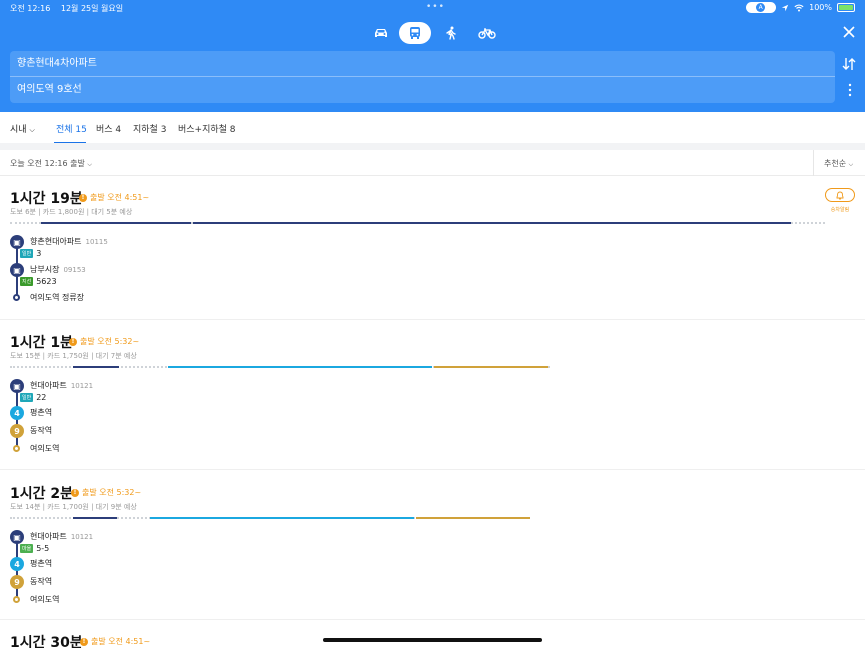 The width and height of the screenshot is (865, 648). What do you see at coordinates (435, 7) in the screenshot?
I see `multitask-dots-icon: •••` at bounding box center [435, 7].